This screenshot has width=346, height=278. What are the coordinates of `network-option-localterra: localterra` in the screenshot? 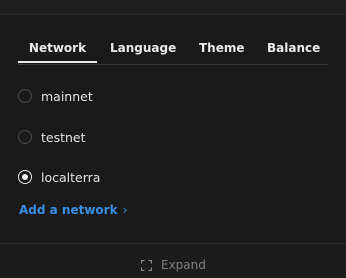 It's located at (118, 178).